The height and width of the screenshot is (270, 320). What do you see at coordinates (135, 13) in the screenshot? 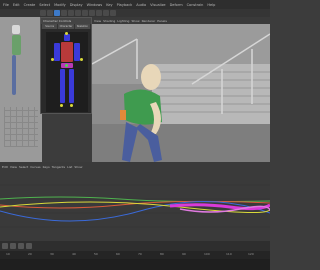
I see `toolbar` at bounding box center [135, 13].